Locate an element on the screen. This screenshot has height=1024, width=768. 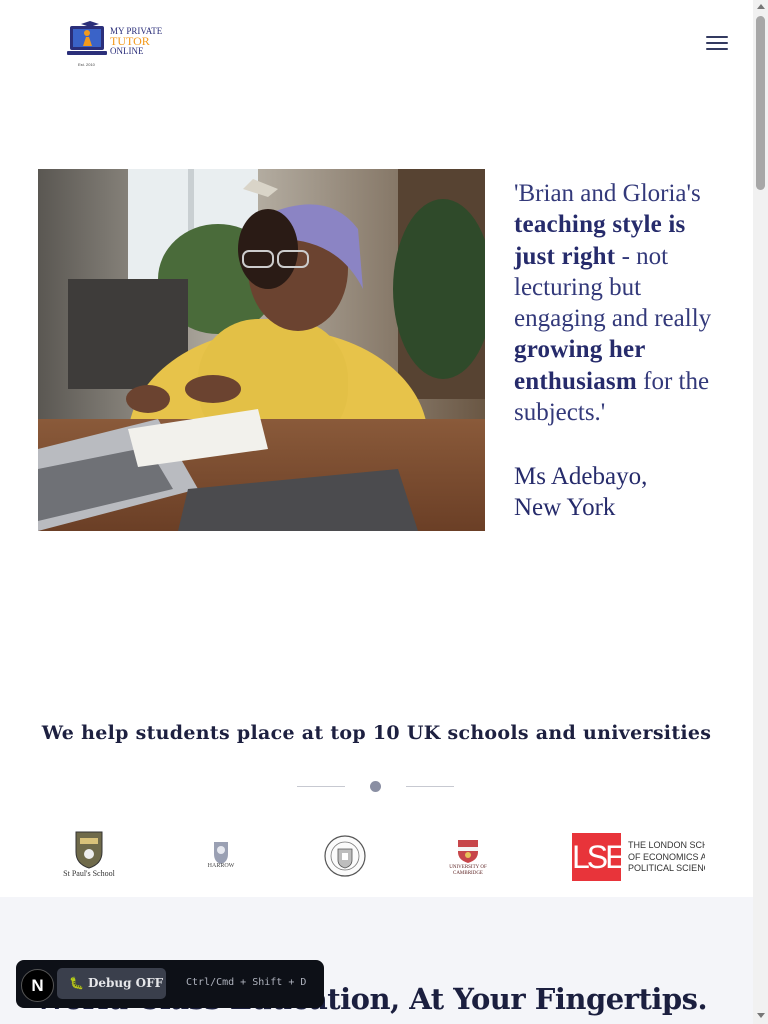
logo-laptop-icon is located at coordinates (87, 38).